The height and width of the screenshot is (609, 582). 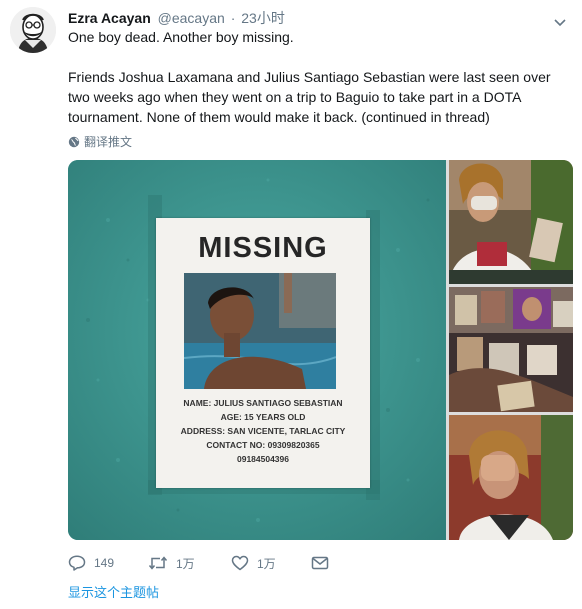 What do you see at coordinates (77, 563) in the screenshot?
I see `reply-icon` at bounding box center [77, 563].